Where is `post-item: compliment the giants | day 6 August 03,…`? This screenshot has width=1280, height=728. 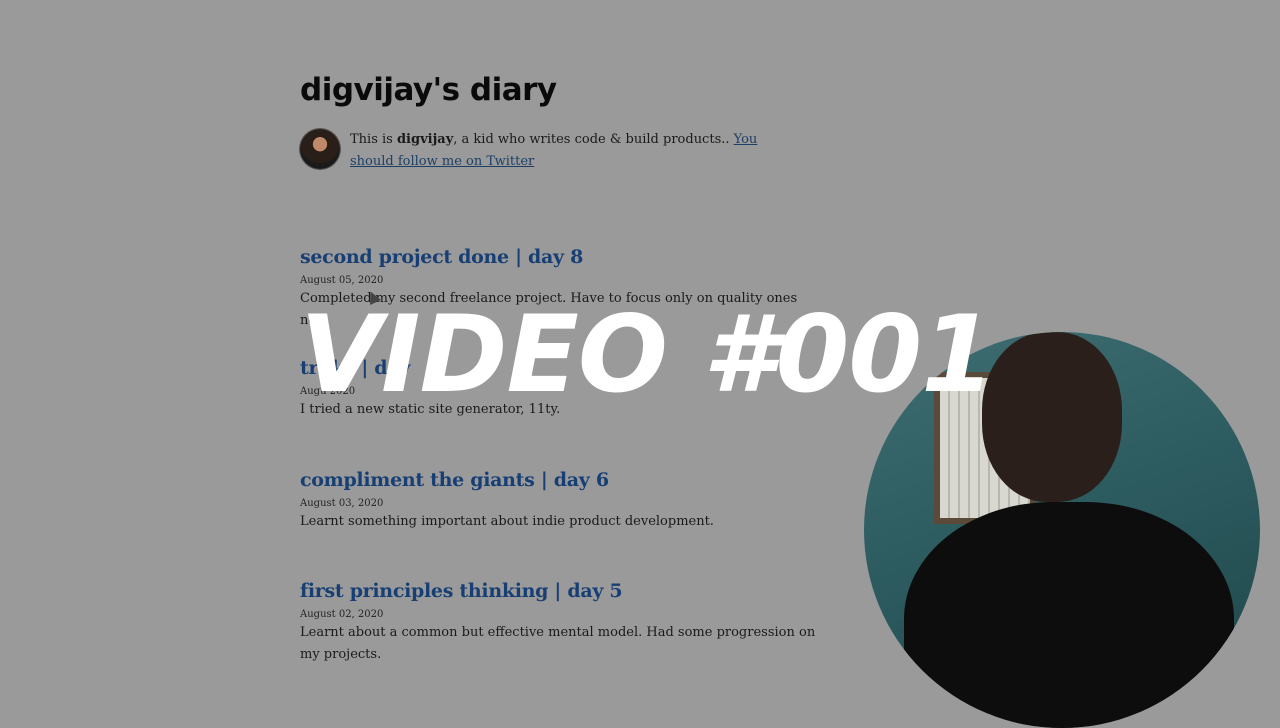
post-item: compliment the giants | day 6 August 03,… is located at coordinates (560, 501).